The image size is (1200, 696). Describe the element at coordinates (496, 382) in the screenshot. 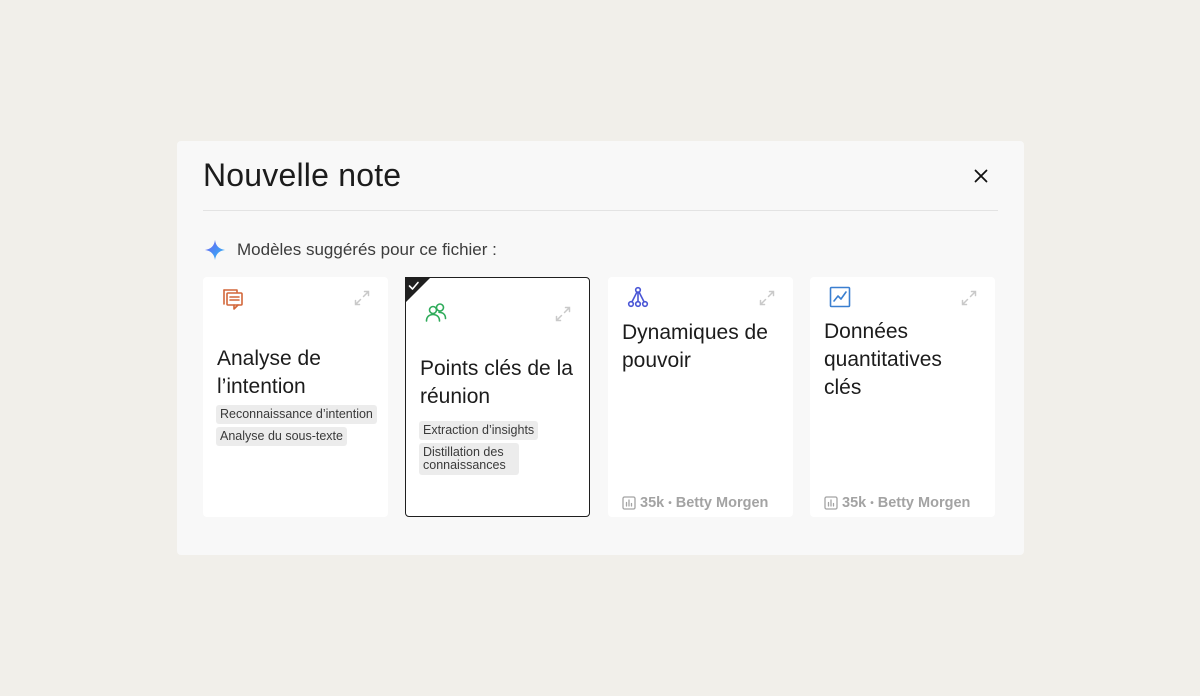

I see `card-title: Points clés de la réunion` at that location.